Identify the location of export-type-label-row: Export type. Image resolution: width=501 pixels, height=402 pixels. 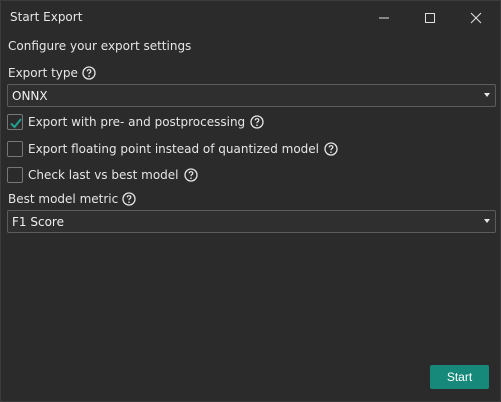
(52, 73).